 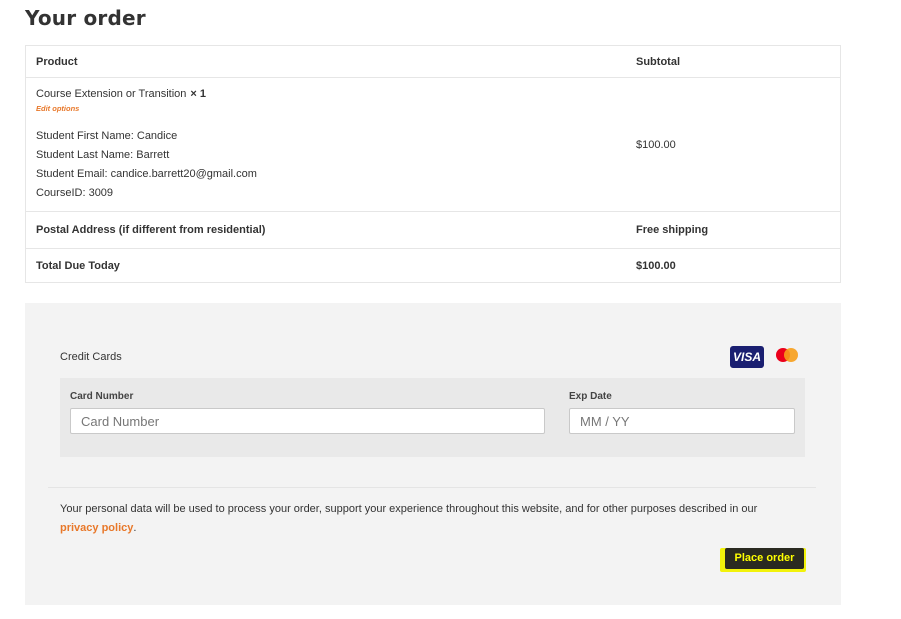 I want to click on student-first-name: Student First Name: Candice, so click(x=107, y=136).